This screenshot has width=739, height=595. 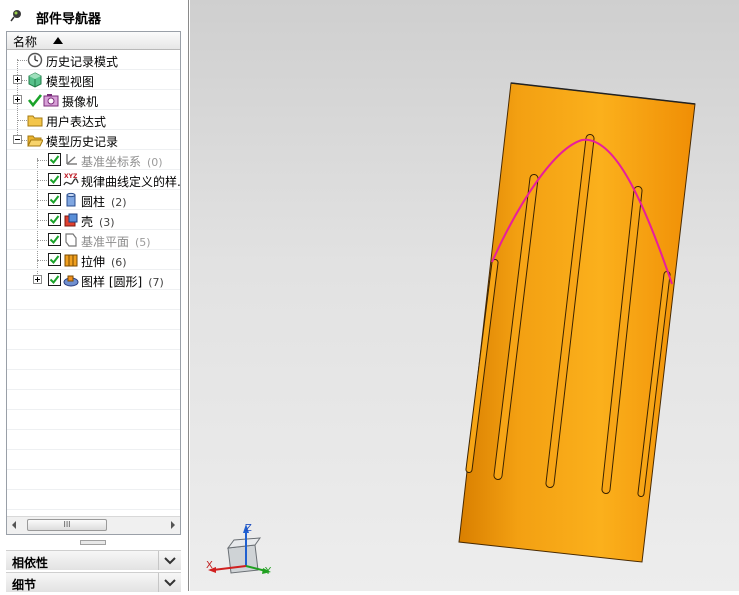 I want to click on tree-column-header: 名称, so click(x=93, y=41).